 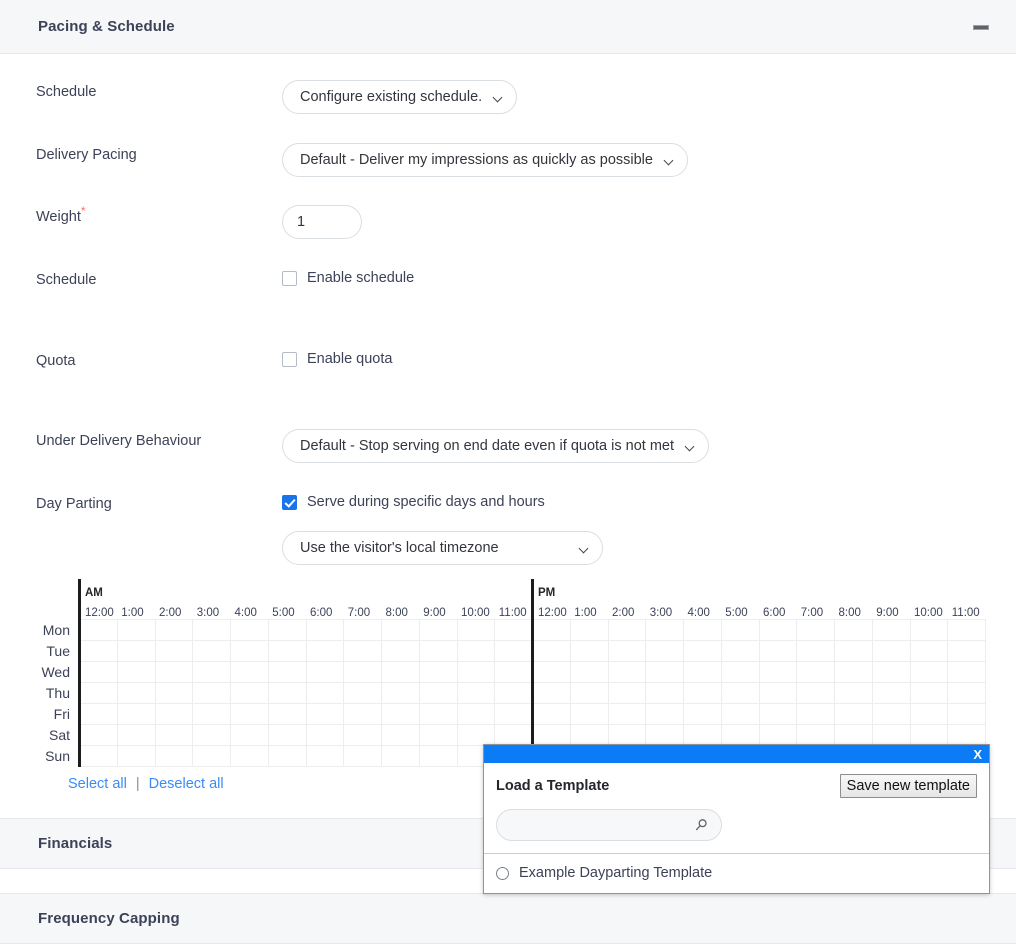 What do you see at coordinates (508, 918) in the screenshot?
I see `section-header-frequency-capping: Frequency Capping` at bounding box center [508, 918].